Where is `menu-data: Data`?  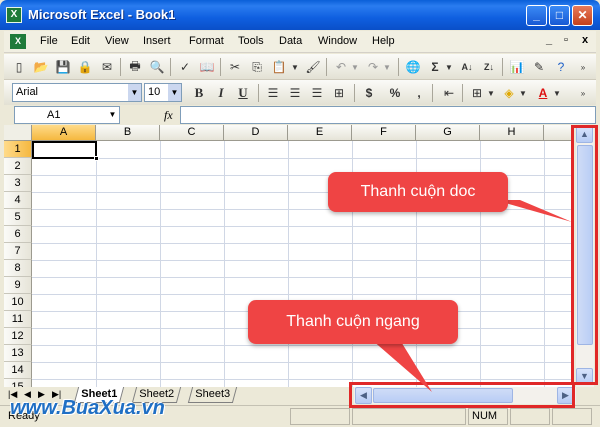 menu-data: Data is located at coordinates (290, 41).